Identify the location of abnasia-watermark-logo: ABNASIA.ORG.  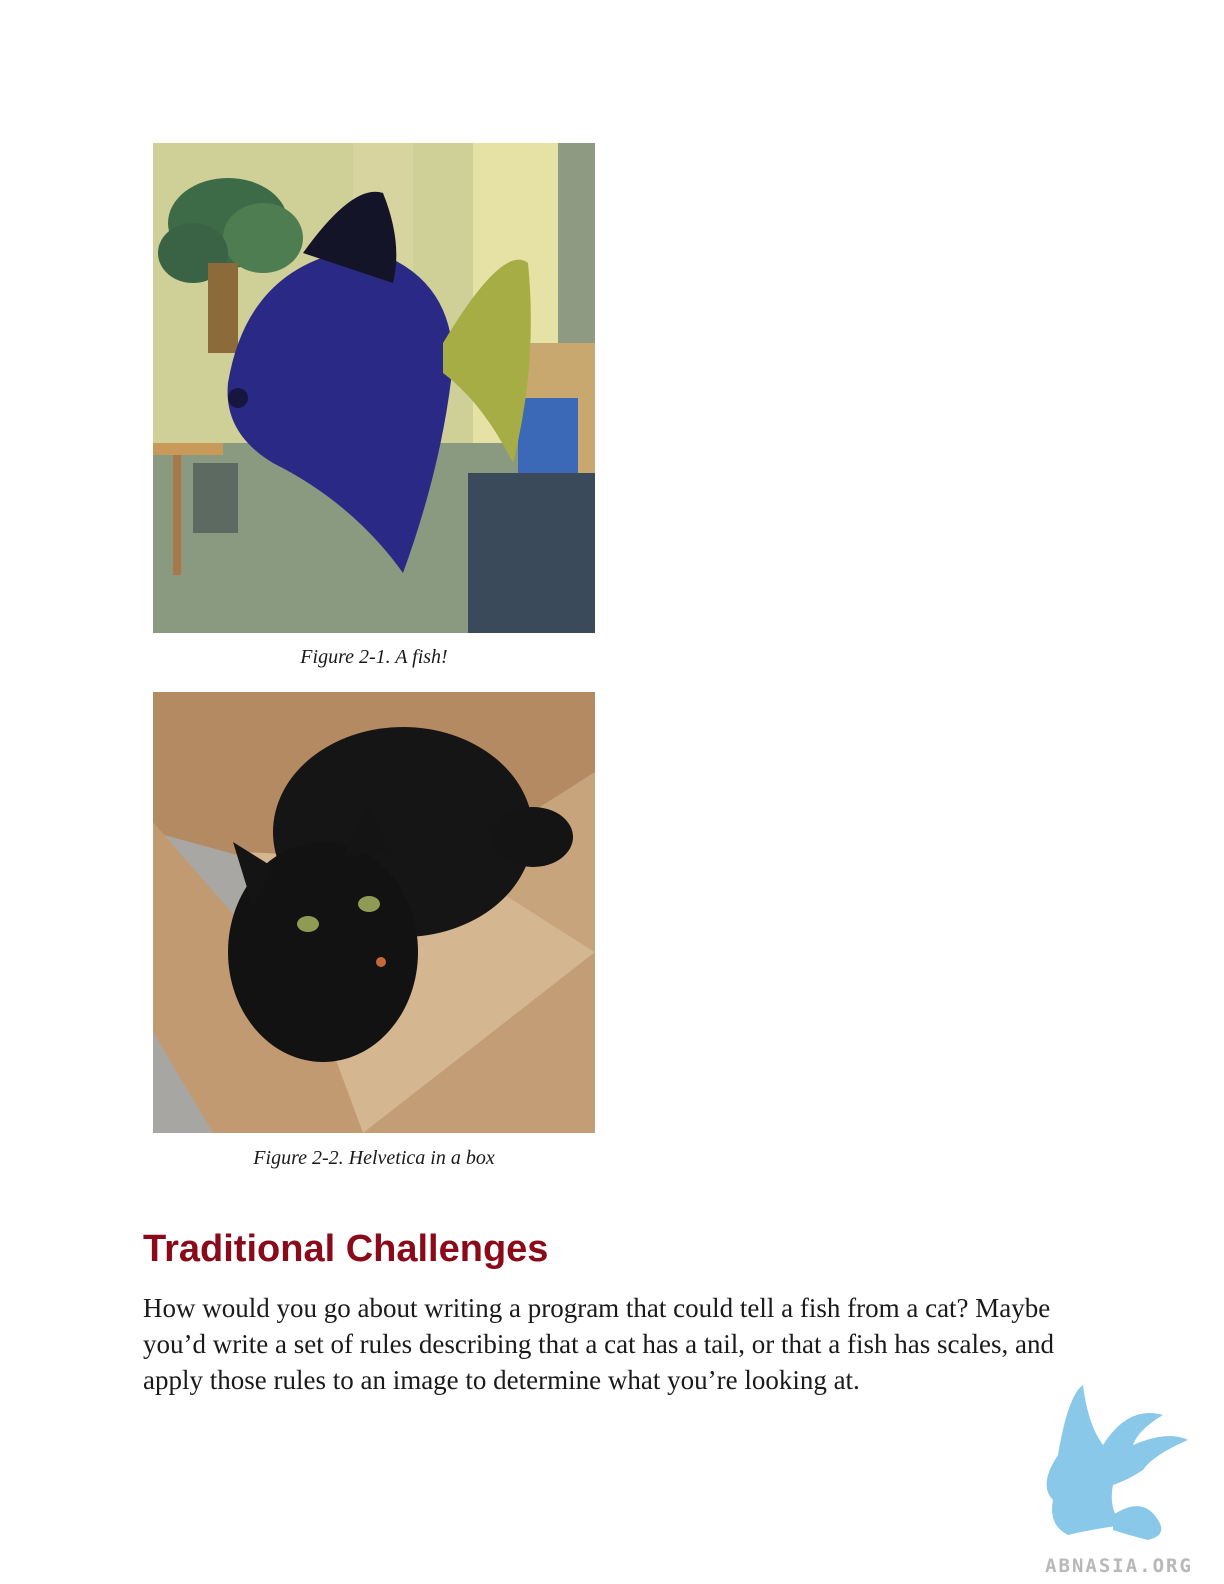
(1119, 1481).